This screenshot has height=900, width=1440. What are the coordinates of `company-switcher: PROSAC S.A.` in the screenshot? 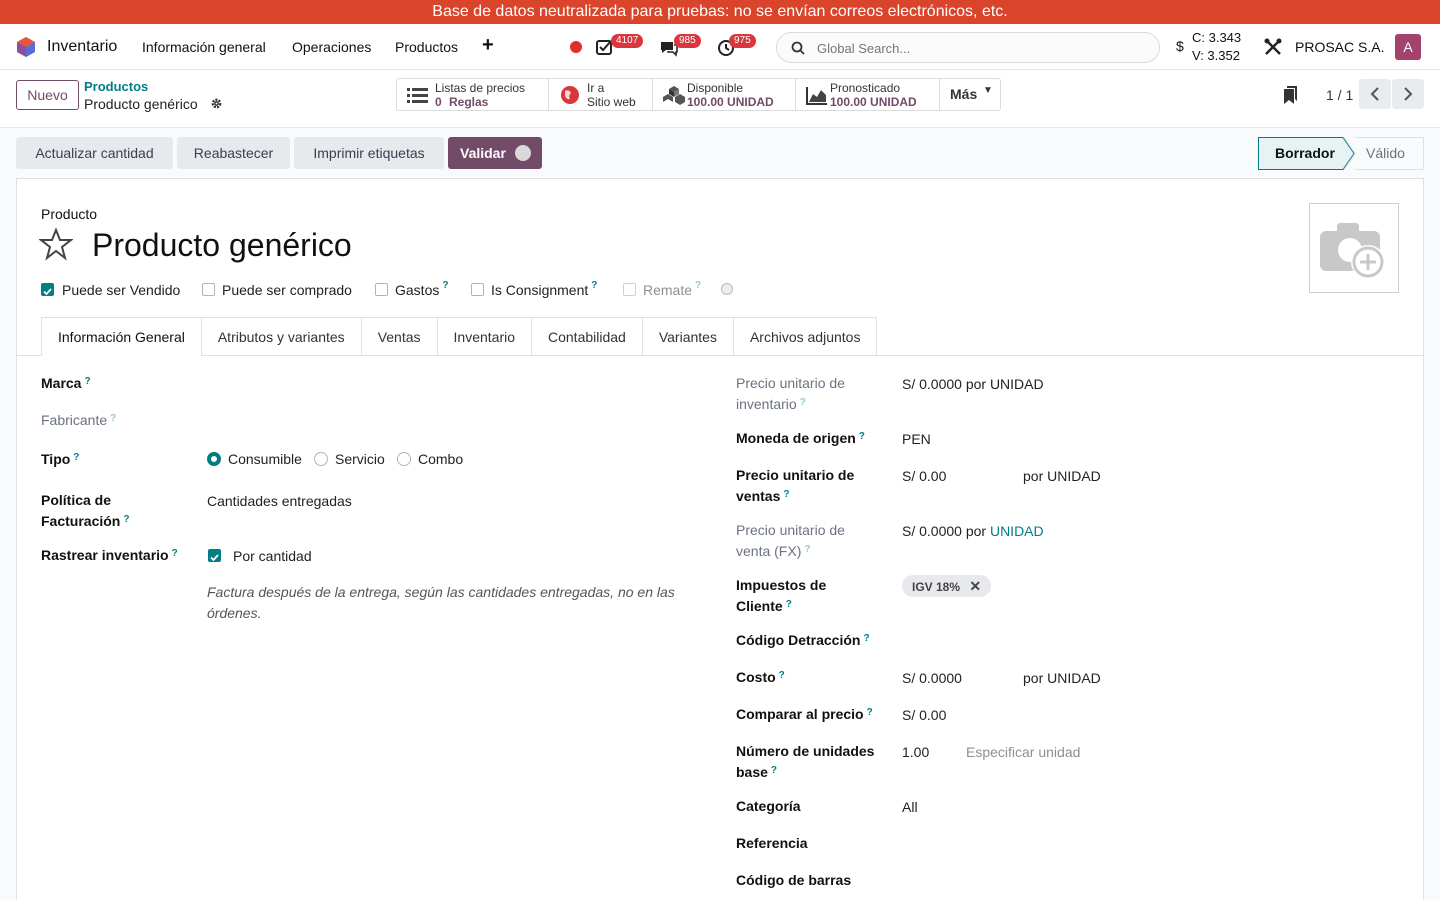 It's located at (1339, 47).